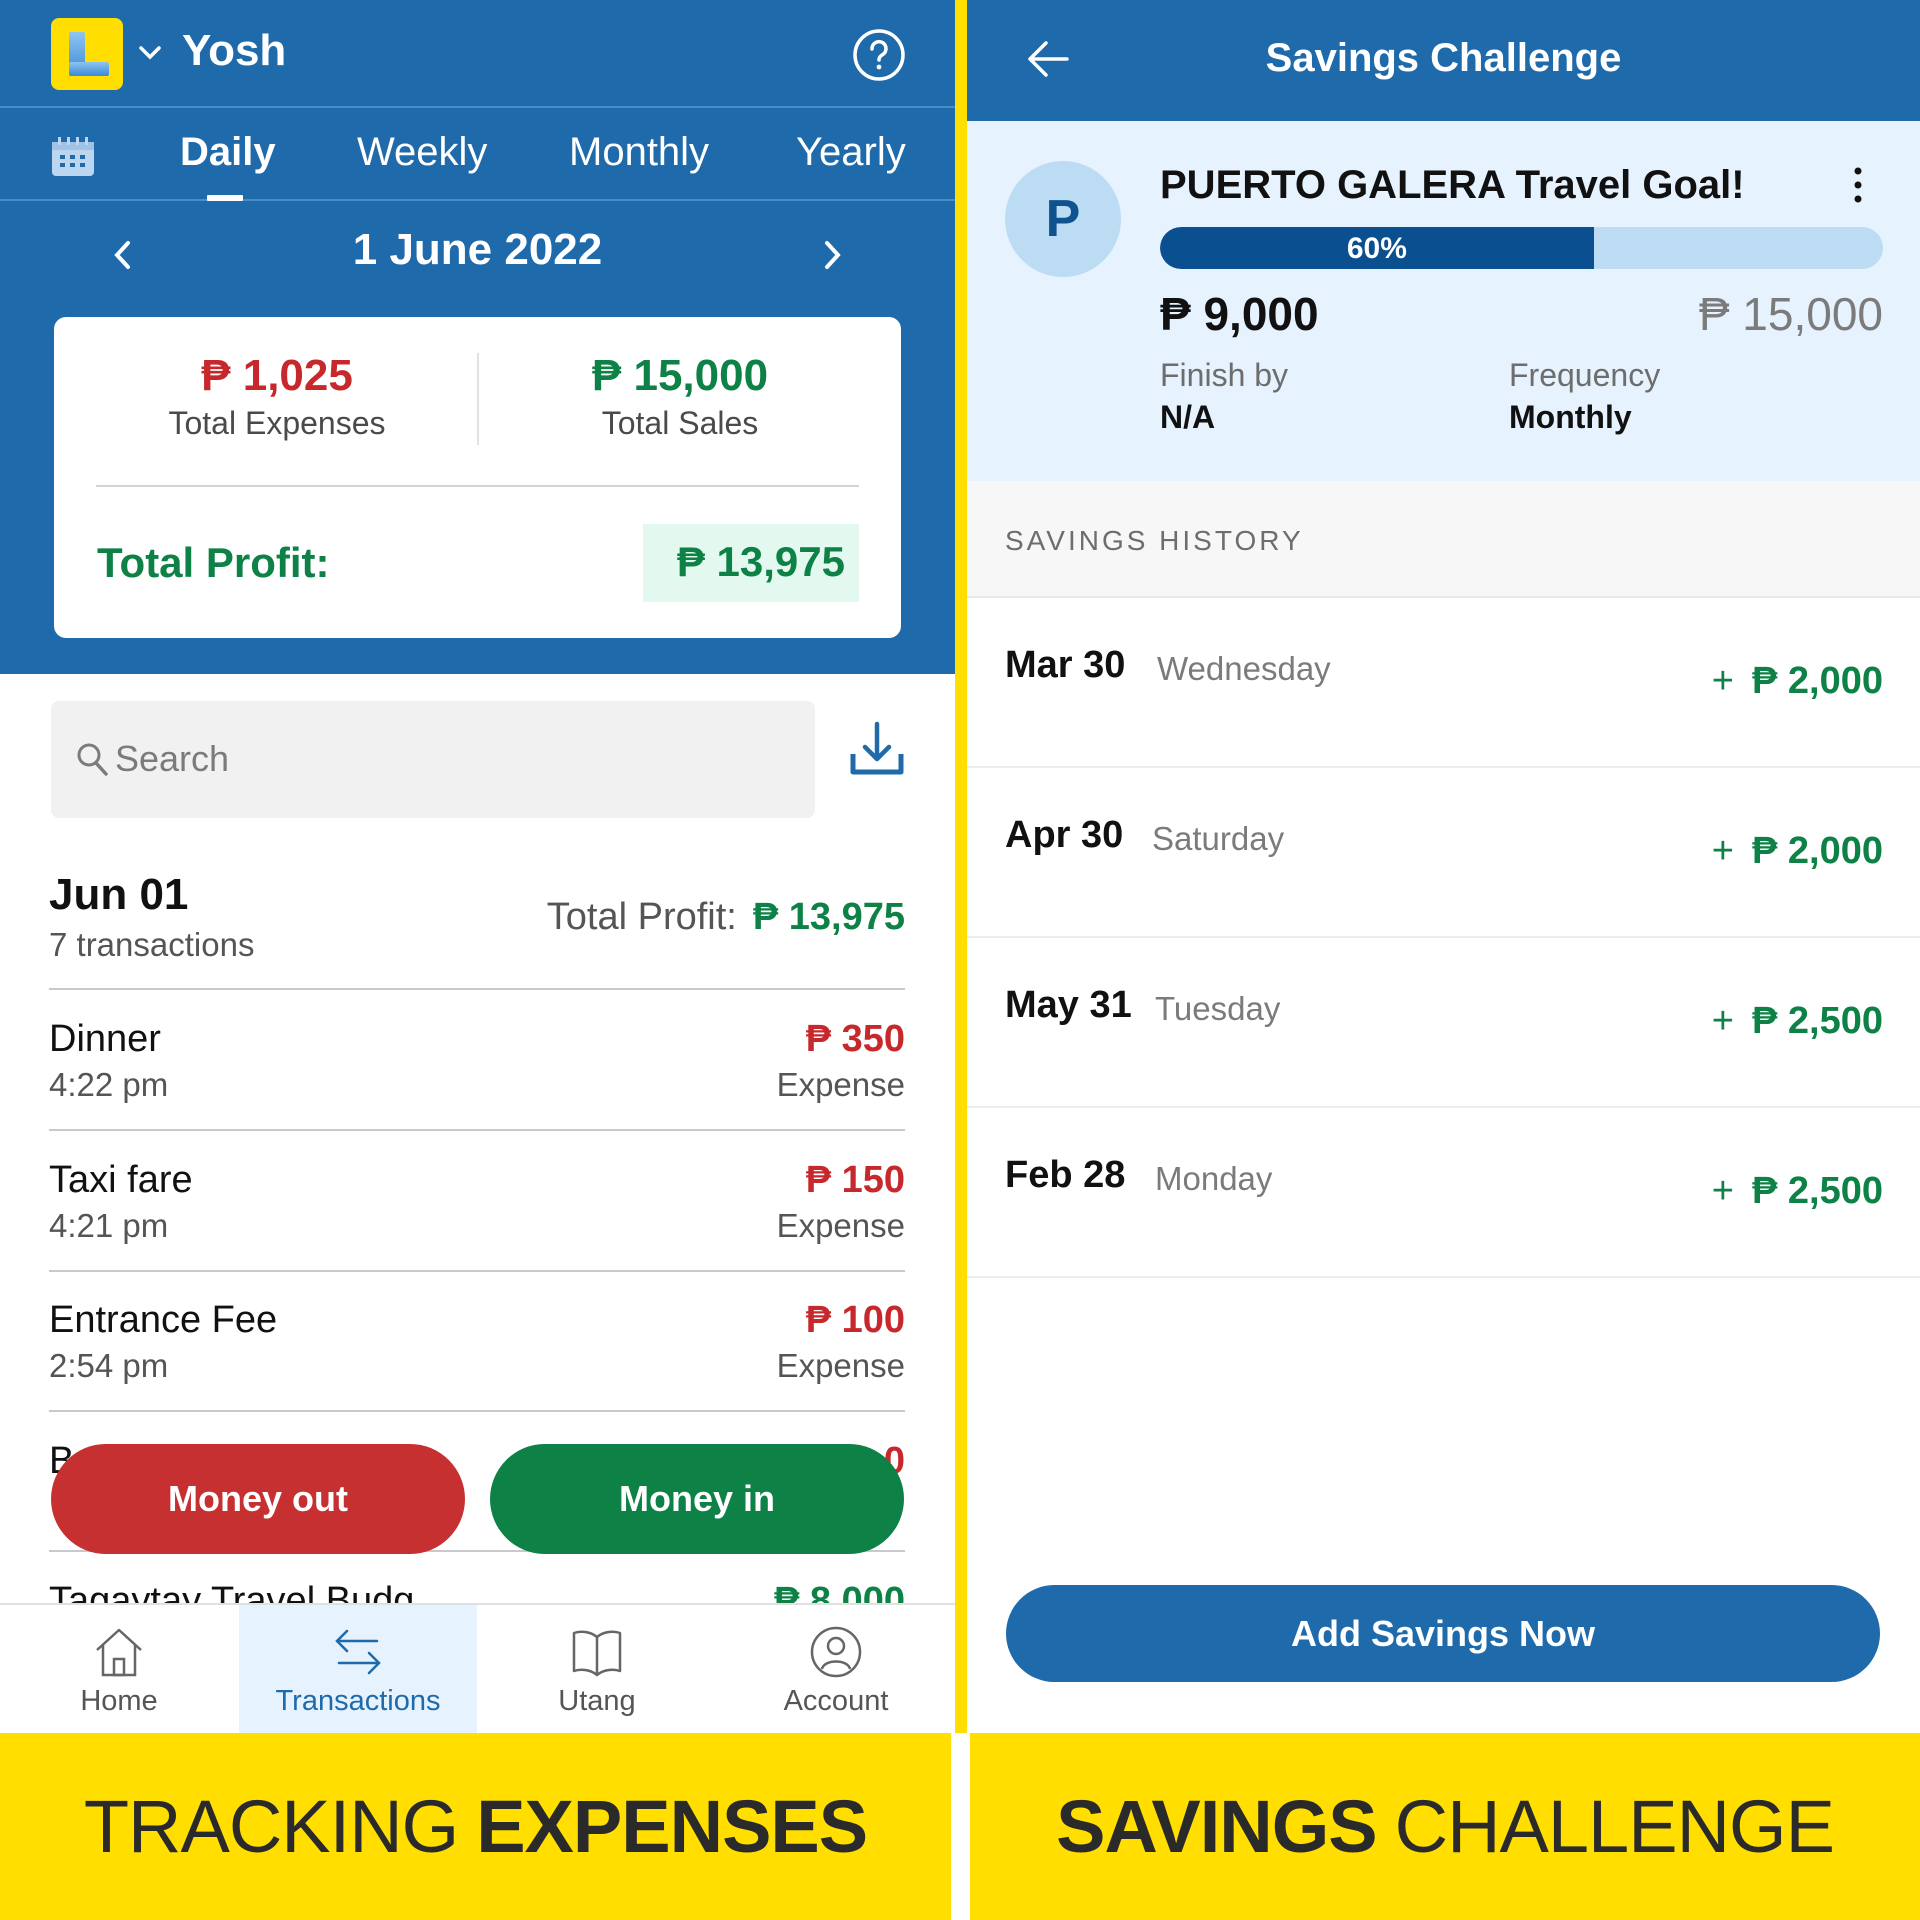 The image size is (1920, 1920). Describe the element at coordinates (477, 1073) in the screenshot. I see `transaction-row: Dinner 4:22 pm ₱ 350 Expense` at that location.